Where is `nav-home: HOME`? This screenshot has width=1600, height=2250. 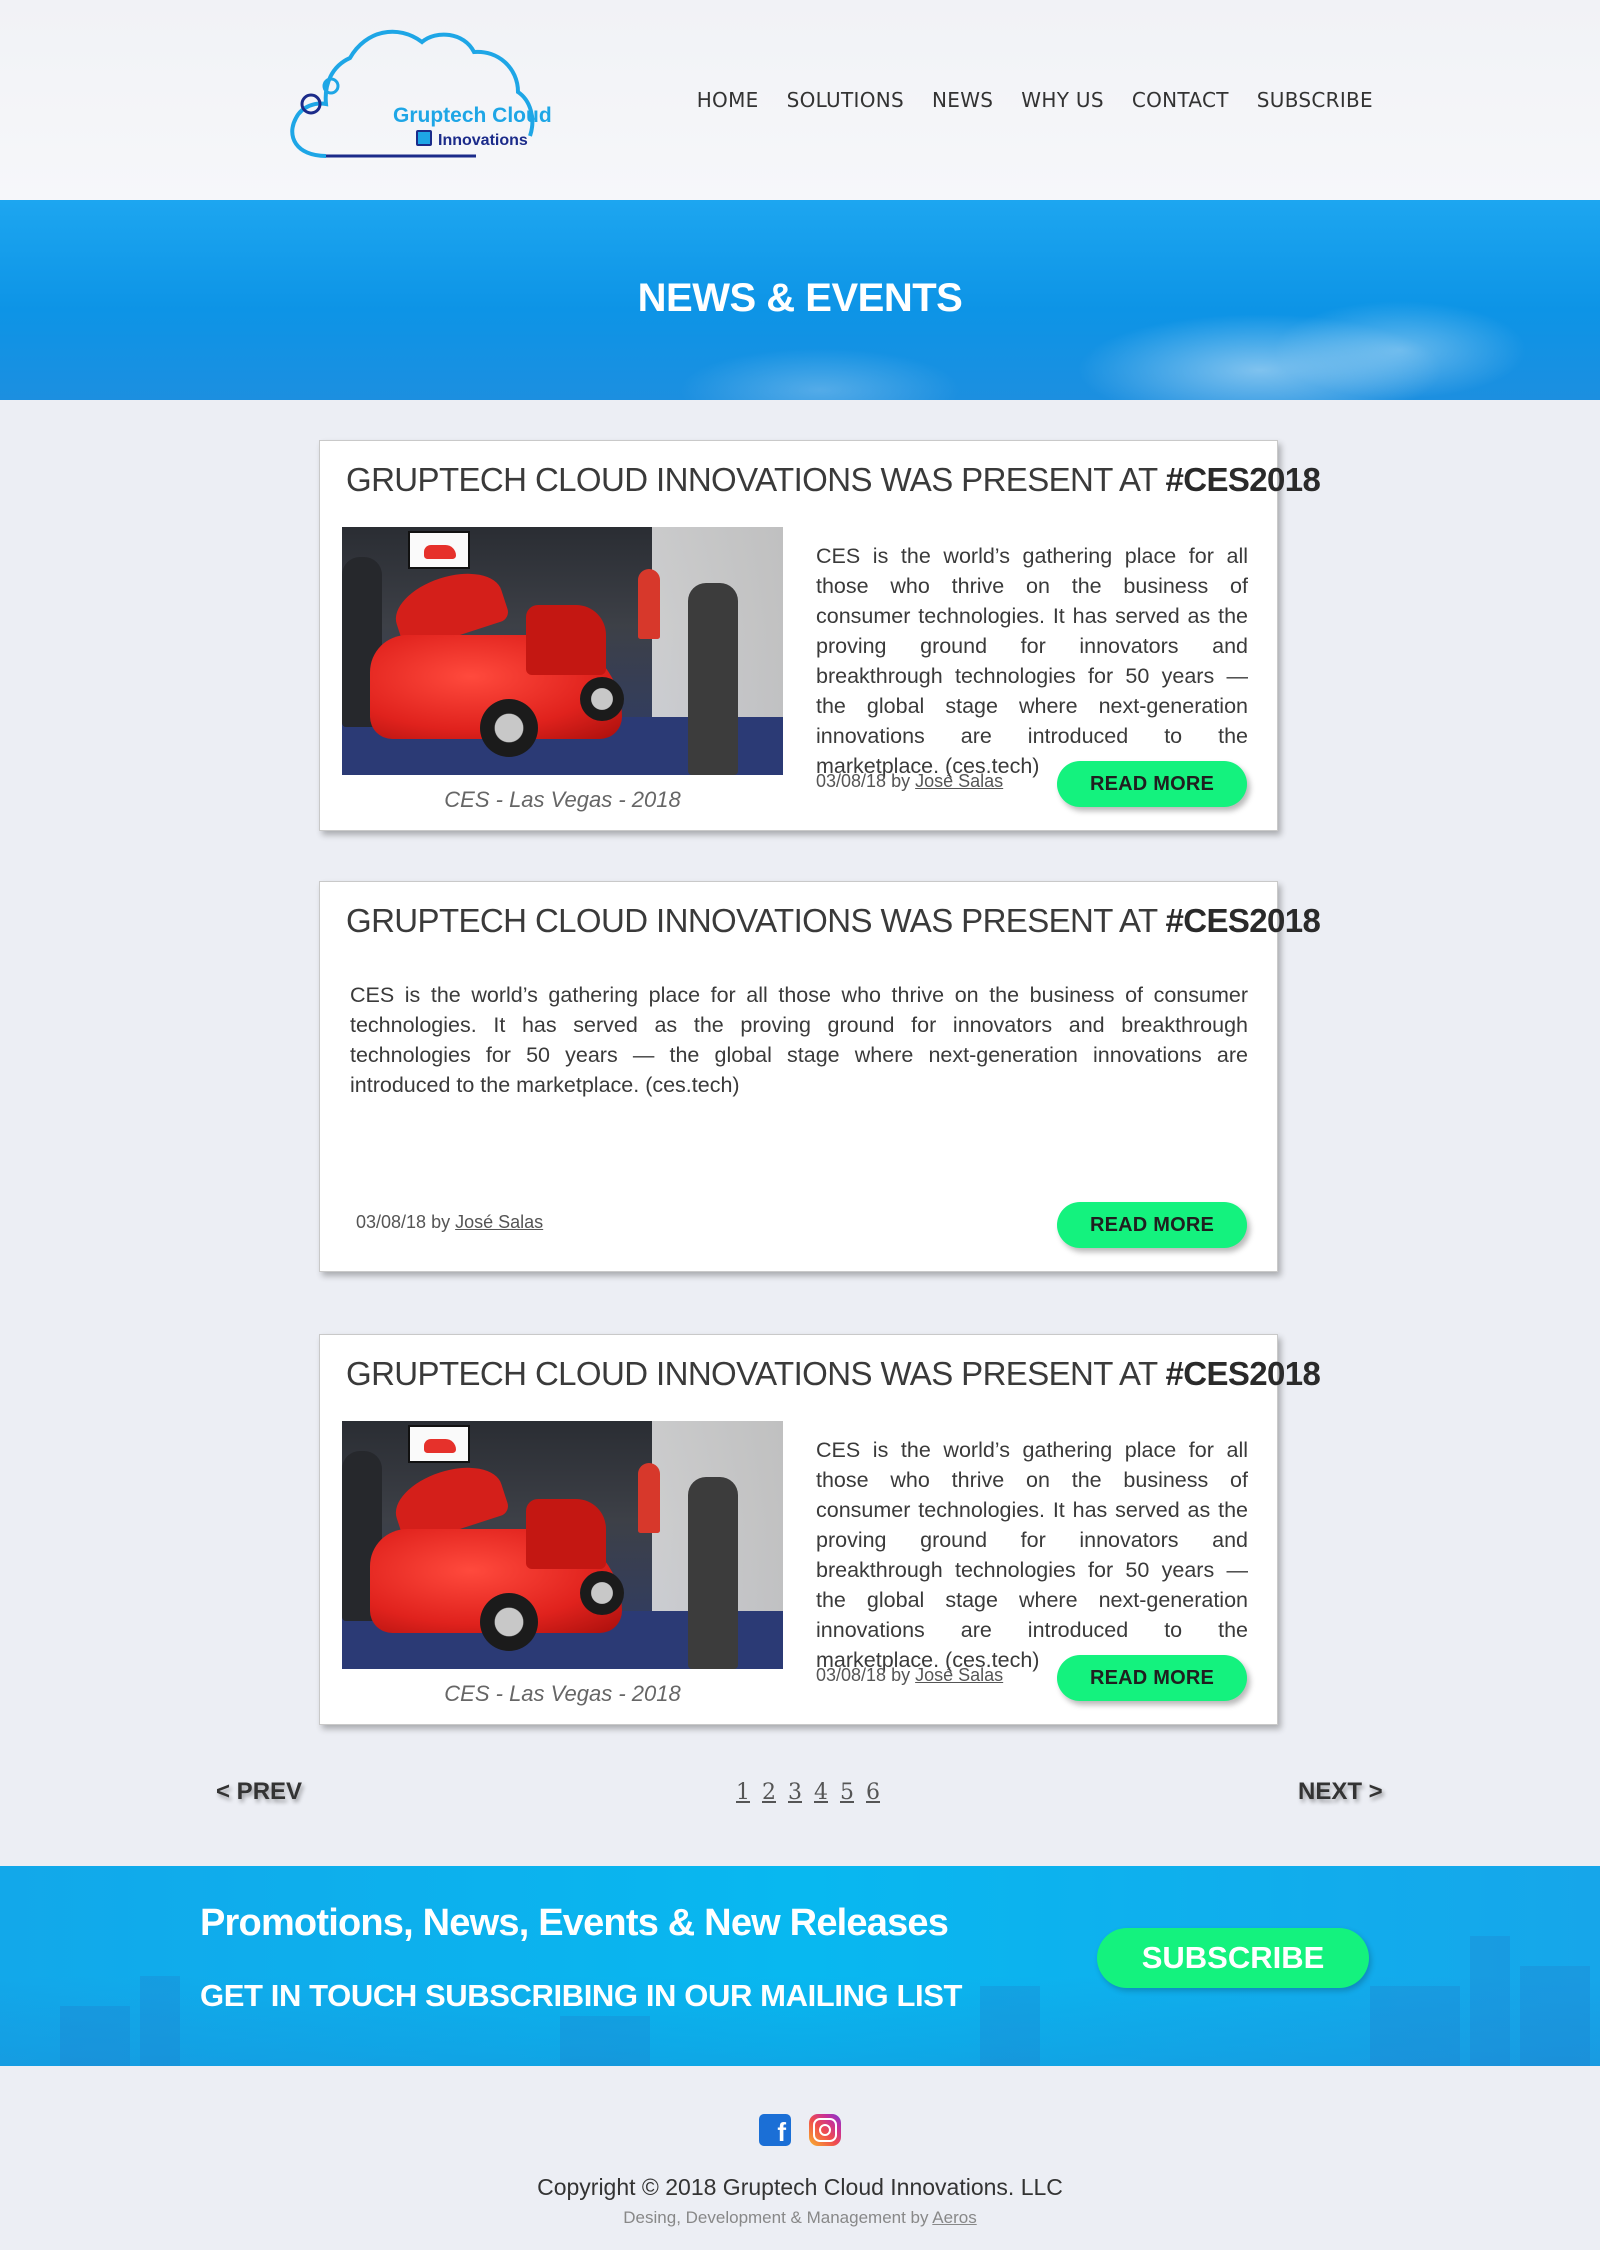 nav-home: HOME is located at coordinates (728, 100).